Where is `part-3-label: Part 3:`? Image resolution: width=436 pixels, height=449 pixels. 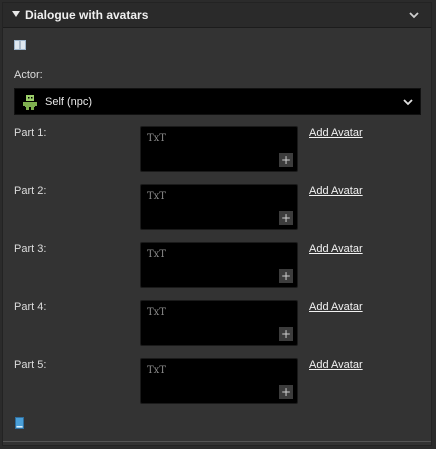 part-3-label: Part 3: is located at coordinates (30, 249).